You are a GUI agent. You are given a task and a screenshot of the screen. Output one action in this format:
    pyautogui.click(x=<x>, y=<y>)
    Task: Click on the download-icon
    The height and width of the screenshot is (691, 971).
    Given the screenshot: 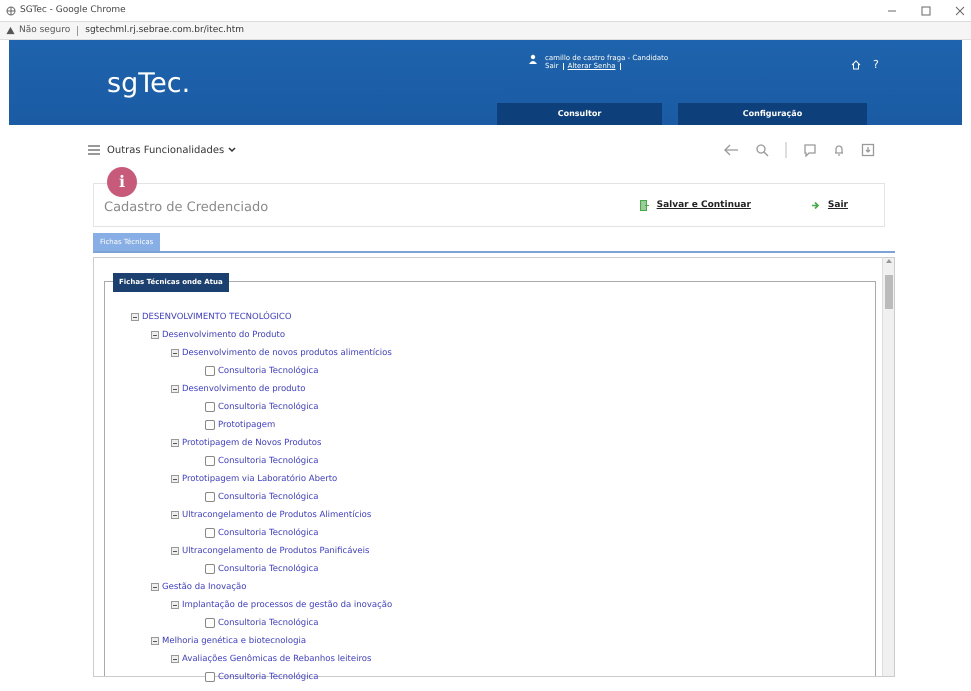 What is the action you would take?
    pyautogui.click(x=868, y=150)
    